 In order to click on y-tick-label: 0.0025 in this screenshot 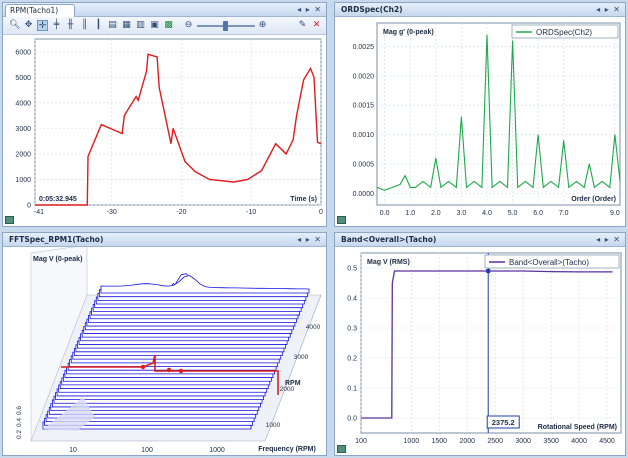, I will do `click(364, 47)`.